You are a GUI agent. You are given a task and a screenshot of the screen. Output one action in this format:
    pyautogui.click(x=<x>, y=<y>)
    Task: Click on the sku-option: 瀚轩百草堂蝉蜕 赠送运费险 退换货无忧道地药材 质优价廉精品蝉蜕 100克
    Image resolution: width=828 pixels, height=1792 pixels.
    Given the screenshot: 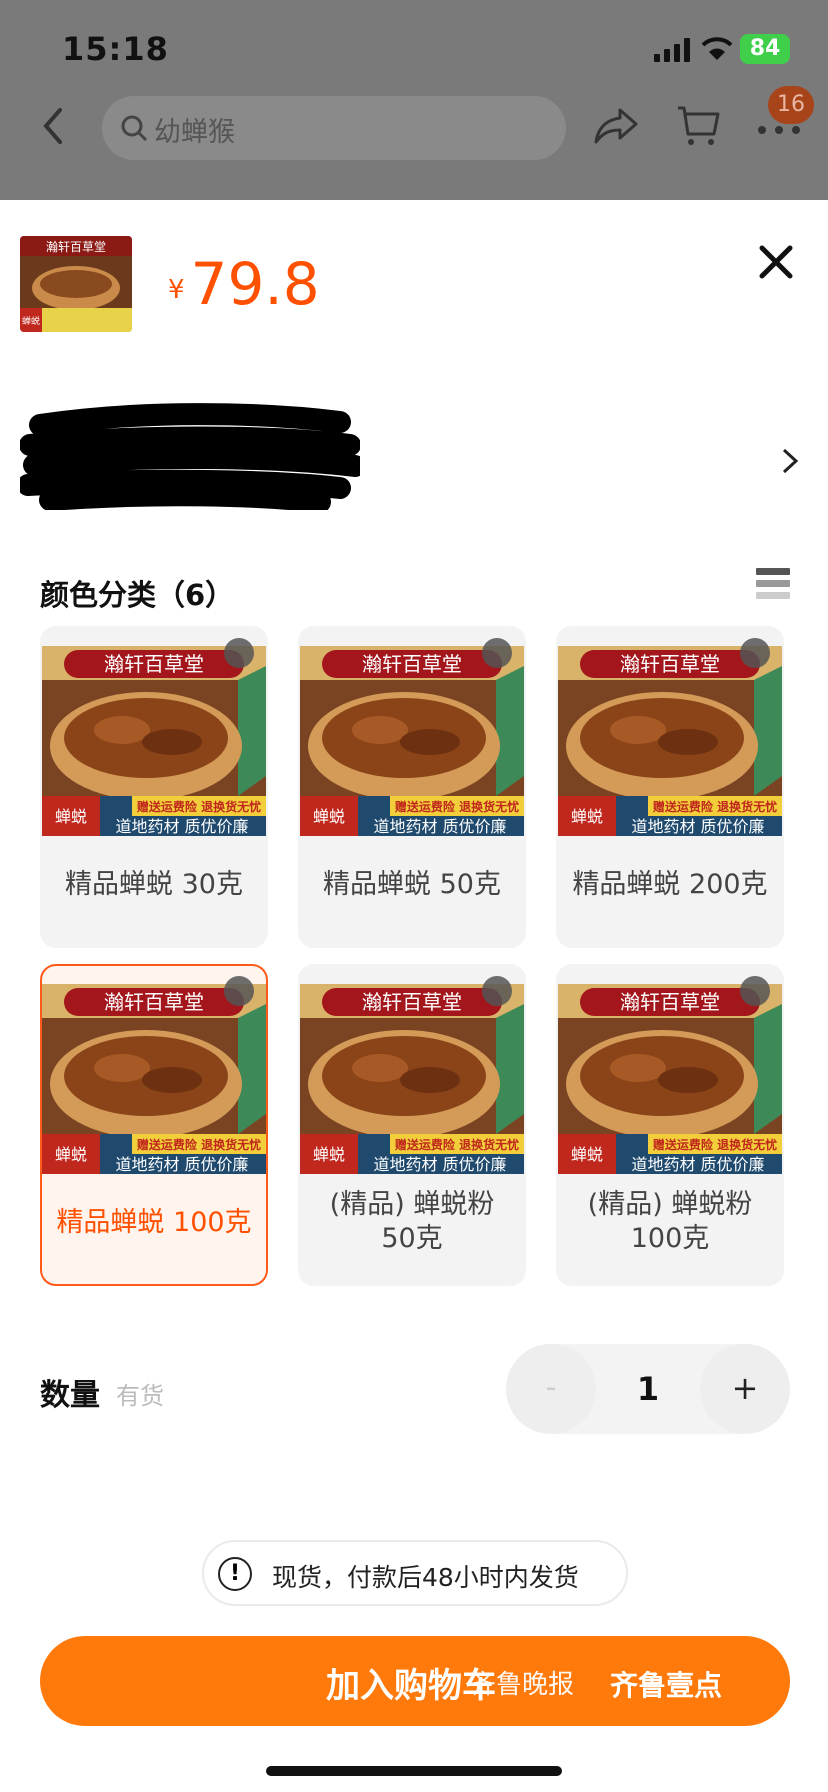 What is the action you would take?
    pyautogui.click(x=154, y=1125)
    